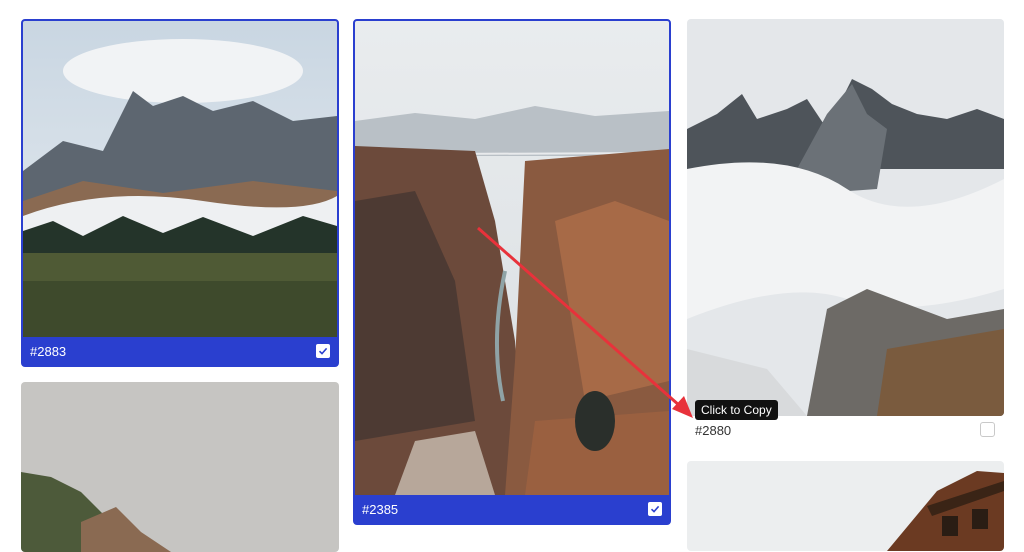  Describe the element at coordinates (180, 351) in the screenshot. I see `card-footer: #2883` at that location.